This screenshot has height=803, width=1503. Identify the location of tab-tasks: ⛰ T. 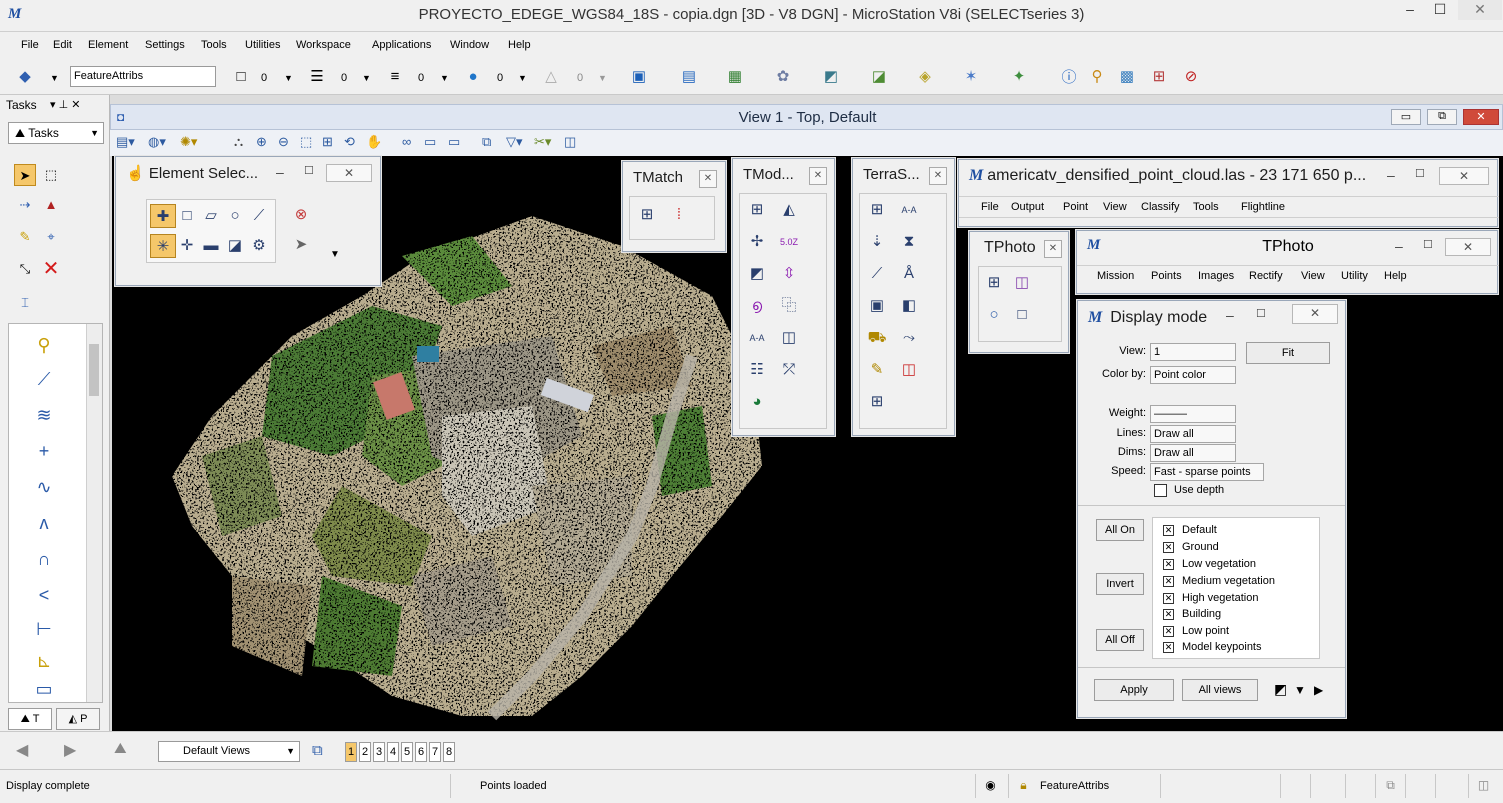
(30, 719).